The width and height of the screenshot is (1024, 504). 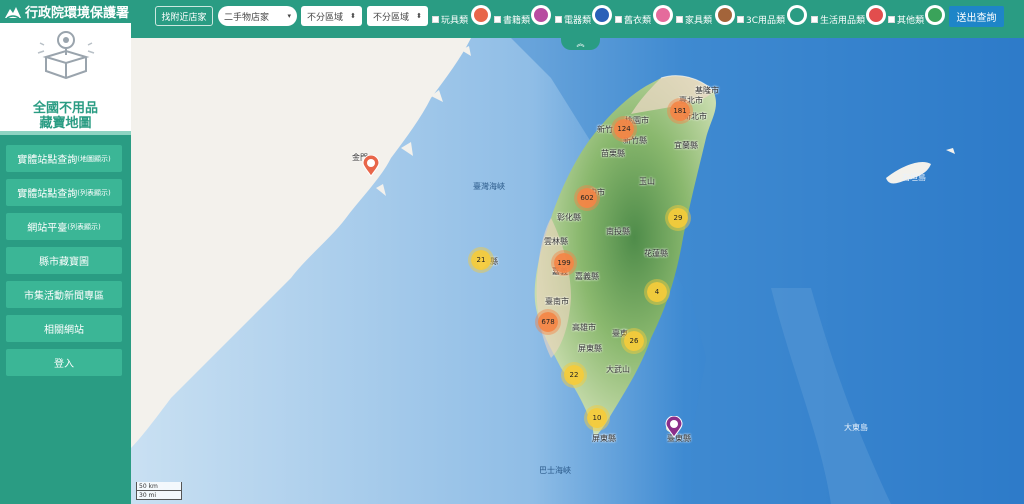 I want to click on chevron-up-icon: ︽, so click(x=580, y=43).